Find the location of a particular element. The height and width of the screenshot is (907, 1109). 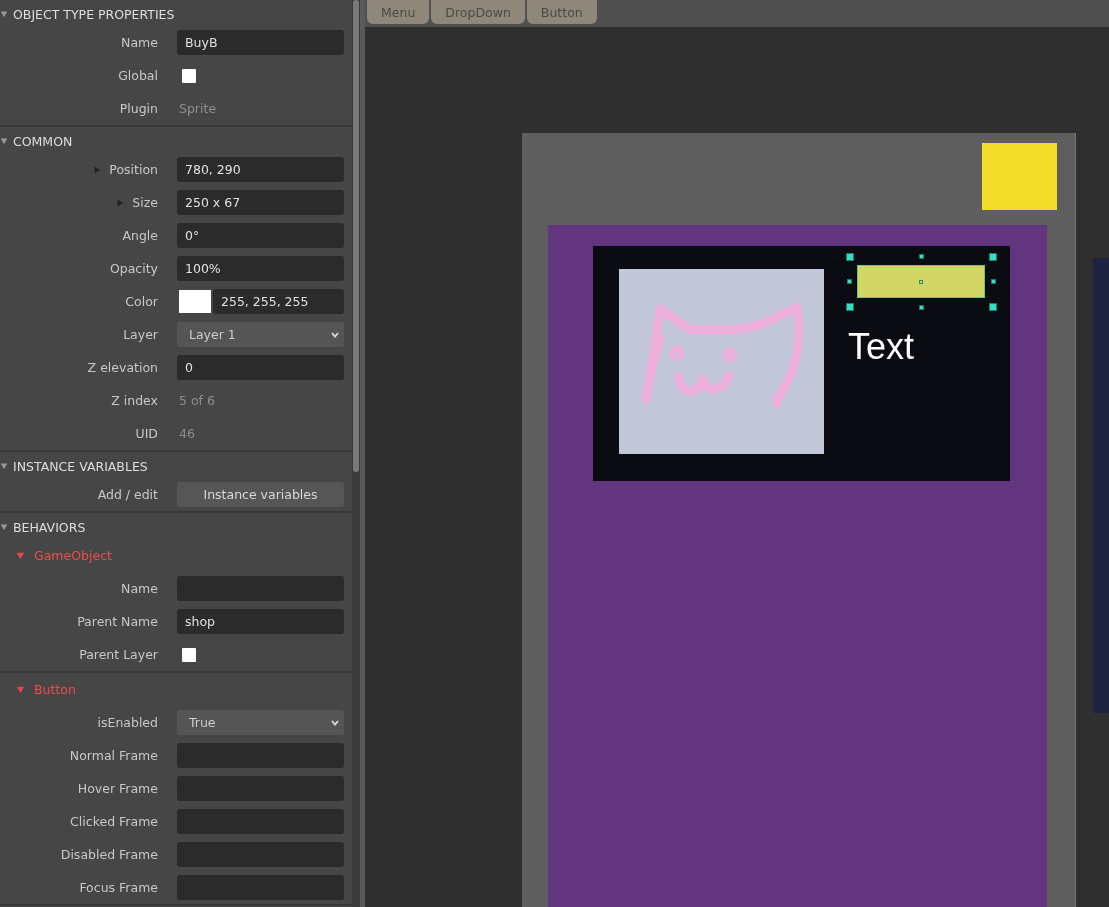

property-value: 5 of 6 is located at coordinates (196, 400).